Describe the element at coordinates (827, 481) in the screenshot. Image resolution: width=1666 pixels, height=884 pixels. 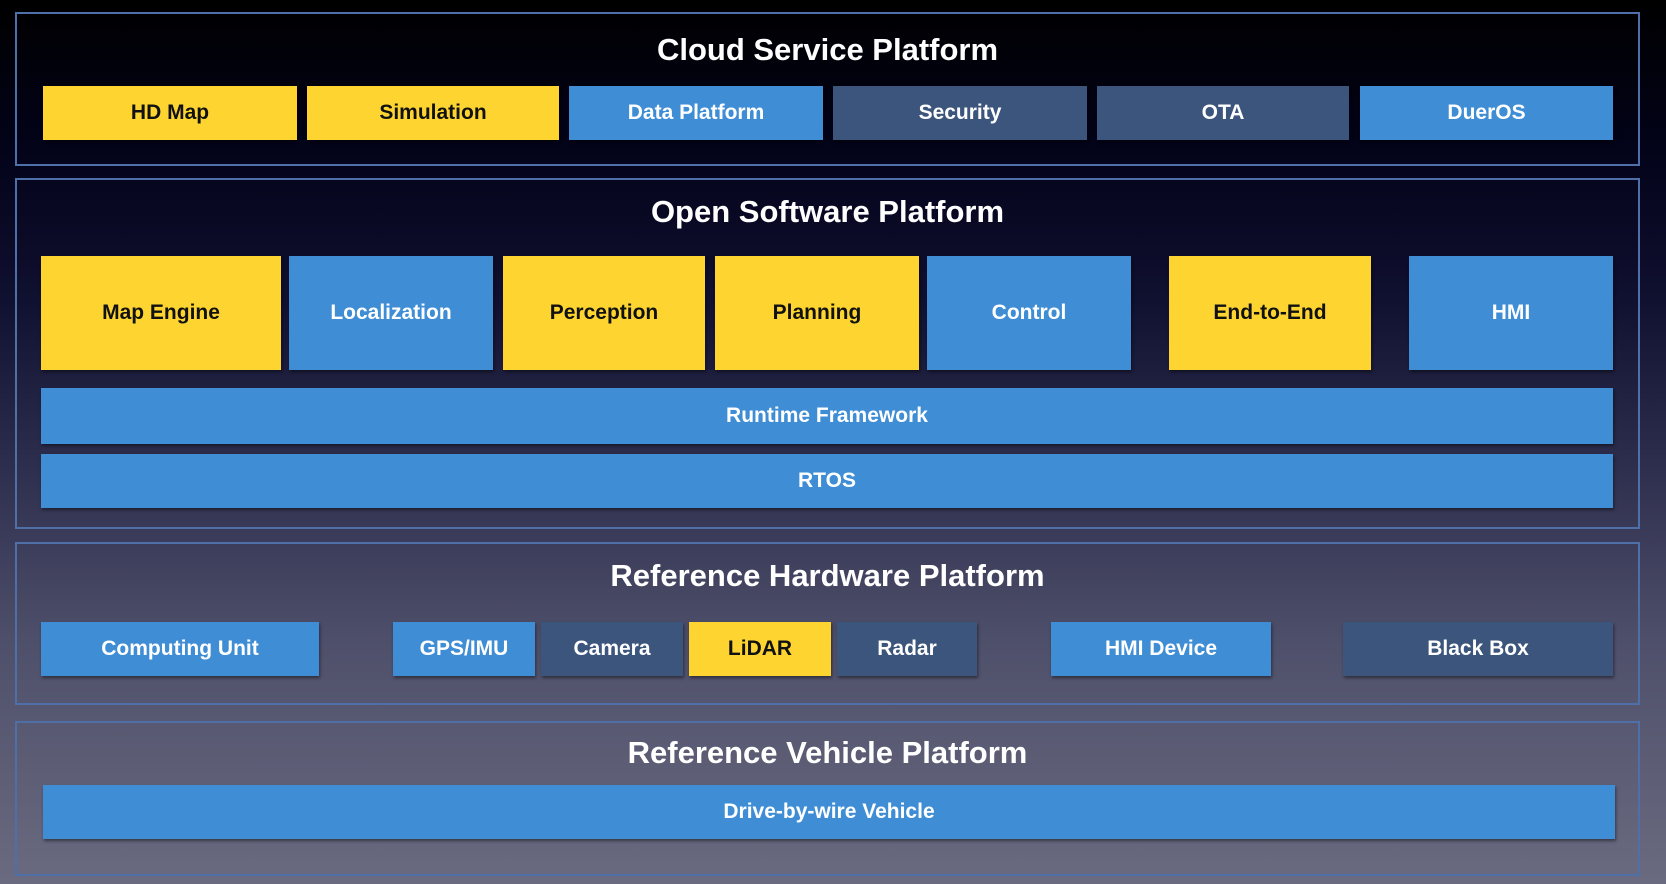
I see `rtos-bar: RTOS` at that location.